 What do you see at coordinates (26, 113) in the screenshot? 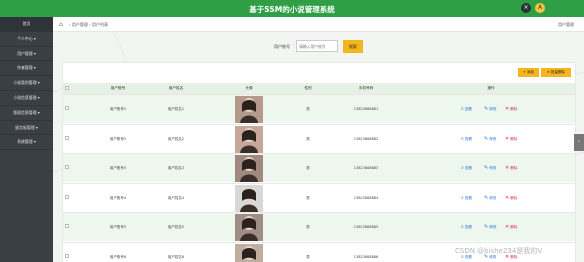
I see `sidebar-item-copyright: 版权信息管理 ▾` at bounding box center [26, 113].